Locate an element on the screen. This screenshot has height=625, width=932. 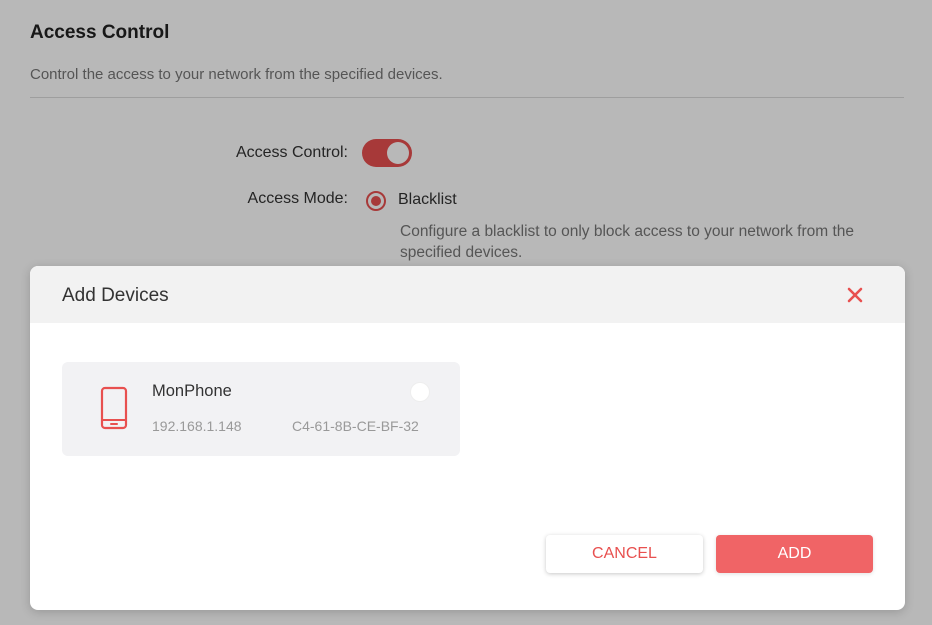
device-ip: 192.168.1.148 is located at coordinates (197, 426).